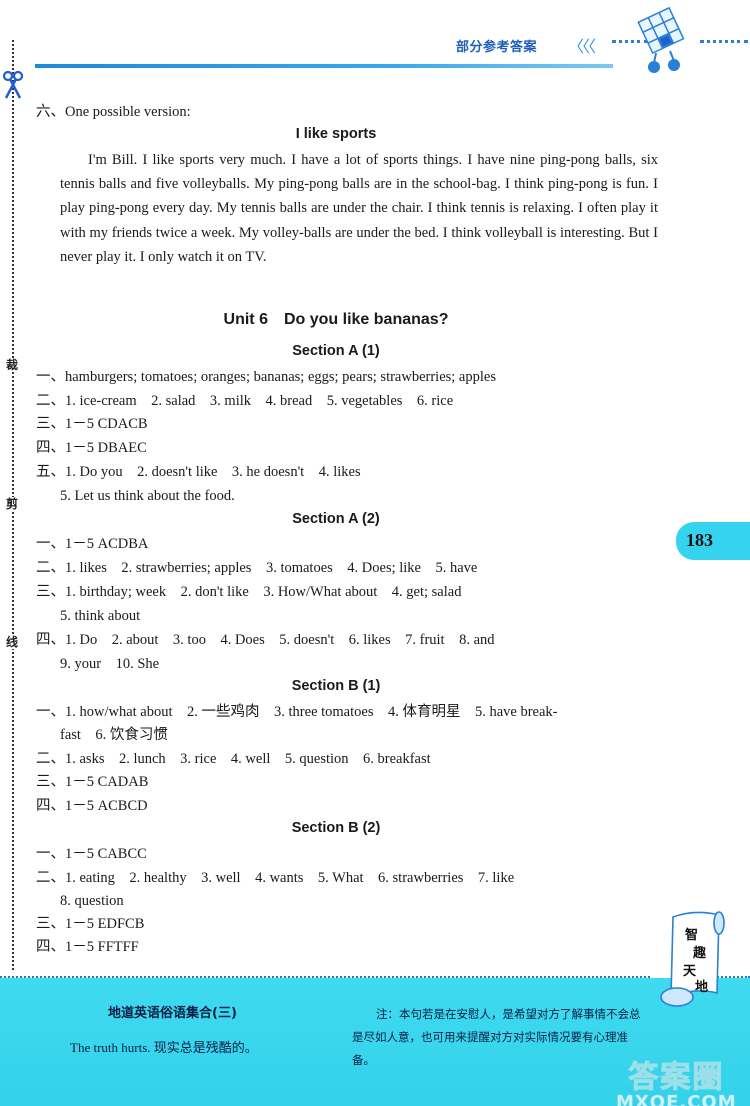 This screenshot has height=1106, width=750. I want to click on section-title: Section A (2), so click(336, 519).